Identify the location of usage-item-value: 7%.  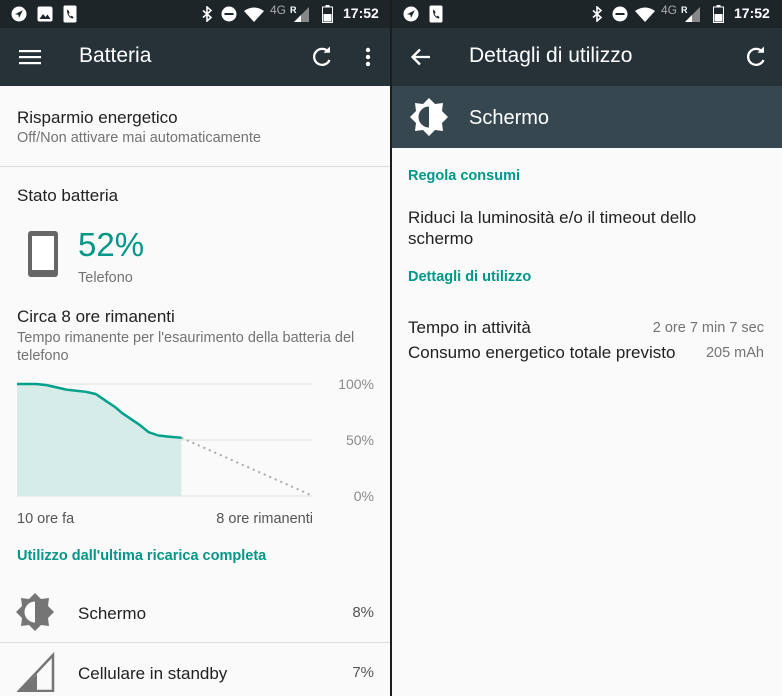
(363, 672).